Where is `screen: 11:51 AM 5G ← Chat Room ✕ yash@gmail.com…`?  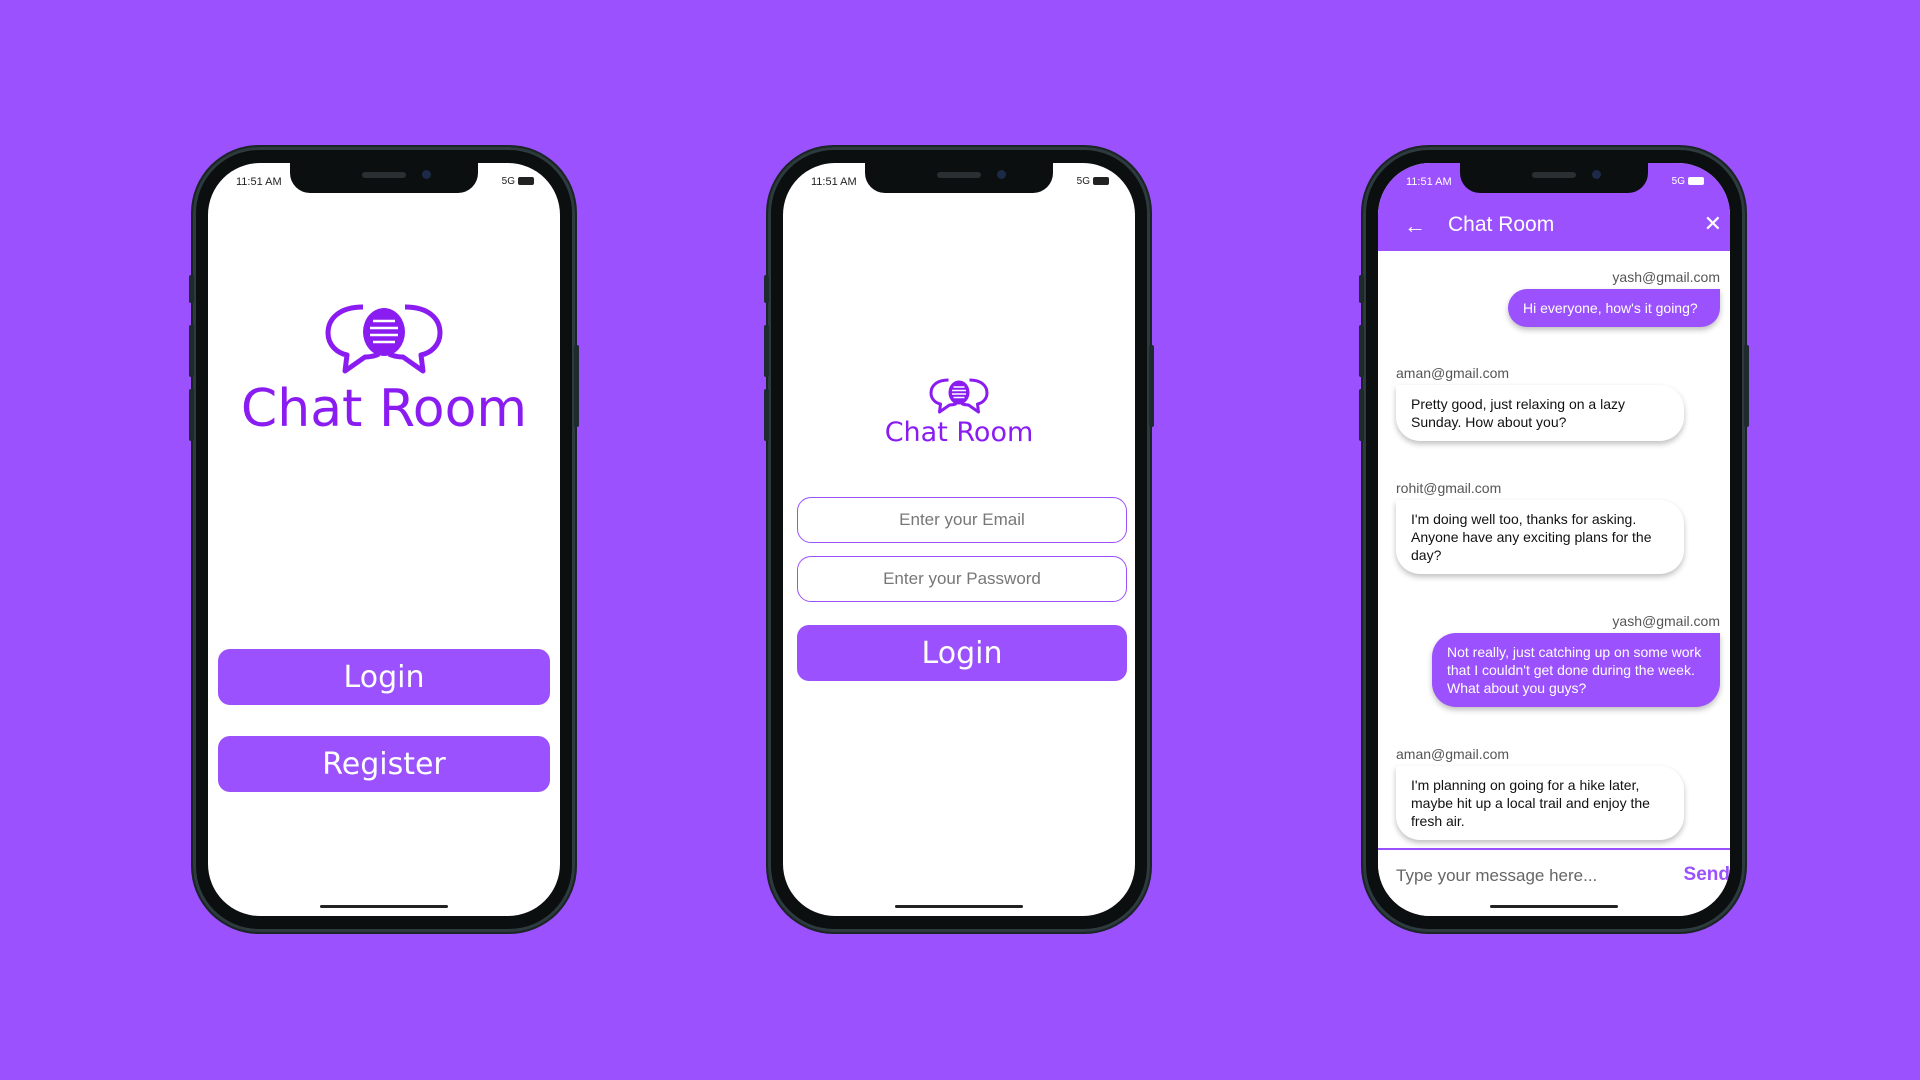 screen: 11:51 AM 5G ← Chat Room ✕ yash@gmail.com… is located at coordinates (1554, 539).